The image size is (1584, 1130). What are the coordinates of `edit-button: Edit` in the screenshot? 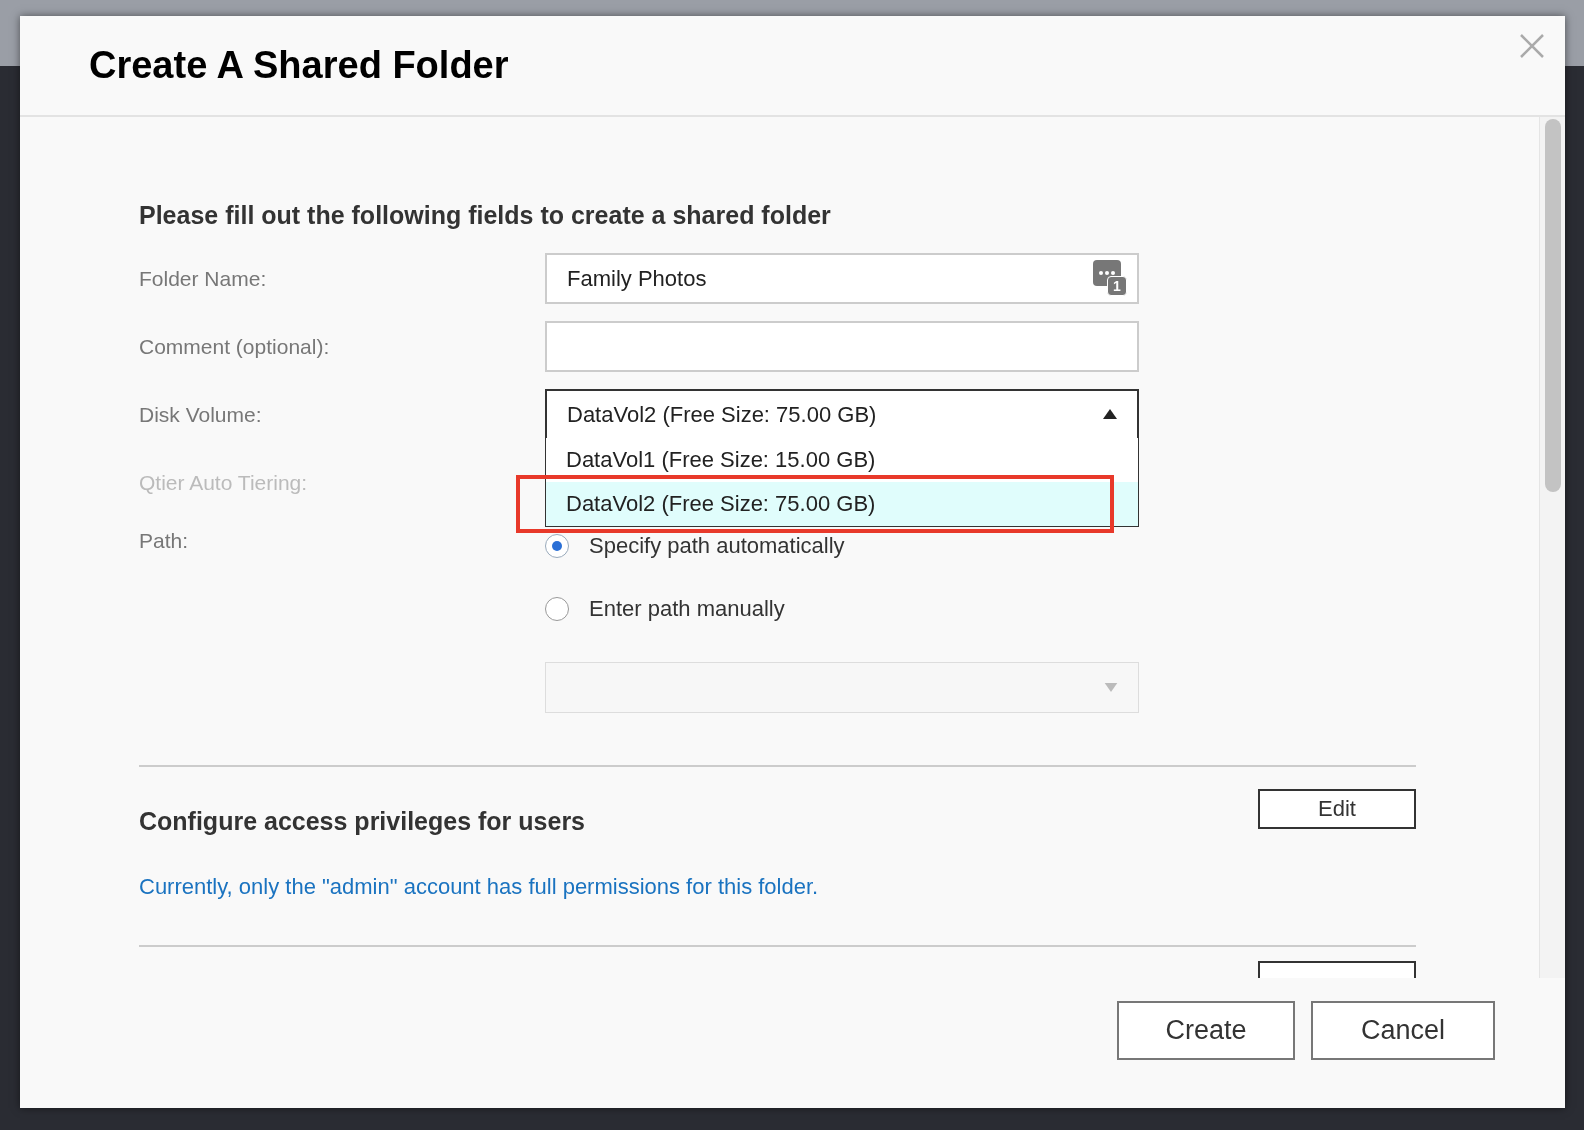 It's located at (1337, 808).